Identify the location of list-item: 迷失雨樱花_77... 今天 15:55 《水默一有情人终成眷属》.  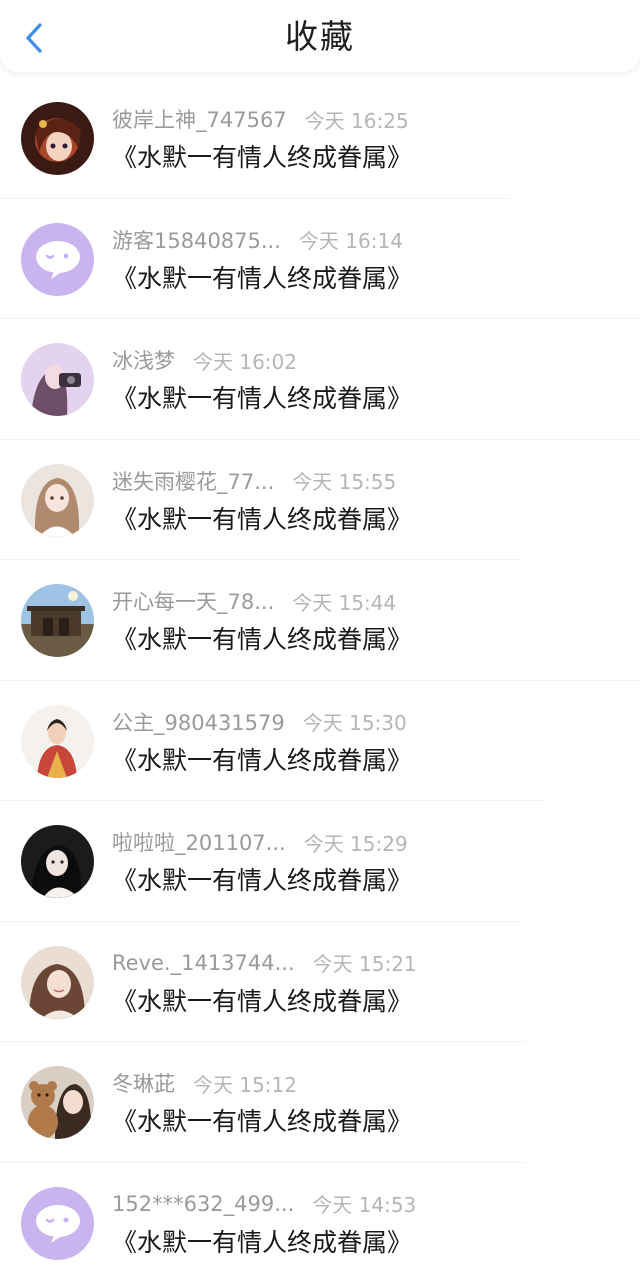
(320, 500).